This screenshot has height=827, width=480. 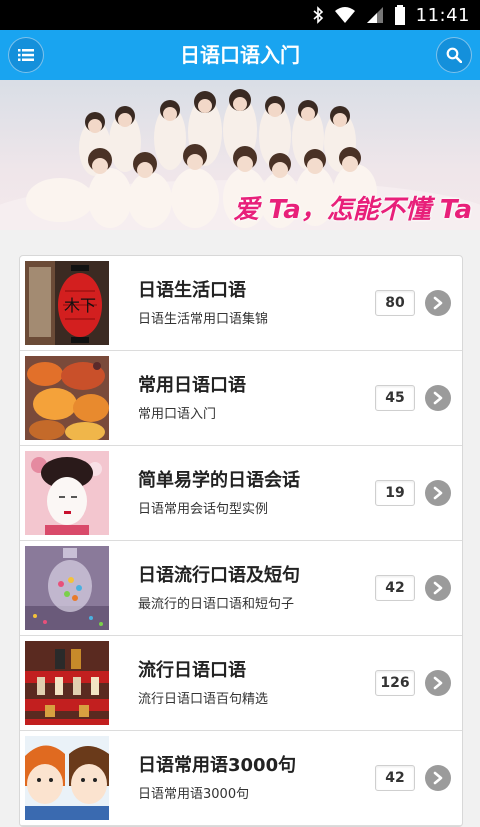 I want to click on status-time: 11:41, so click(x=442, y=15).